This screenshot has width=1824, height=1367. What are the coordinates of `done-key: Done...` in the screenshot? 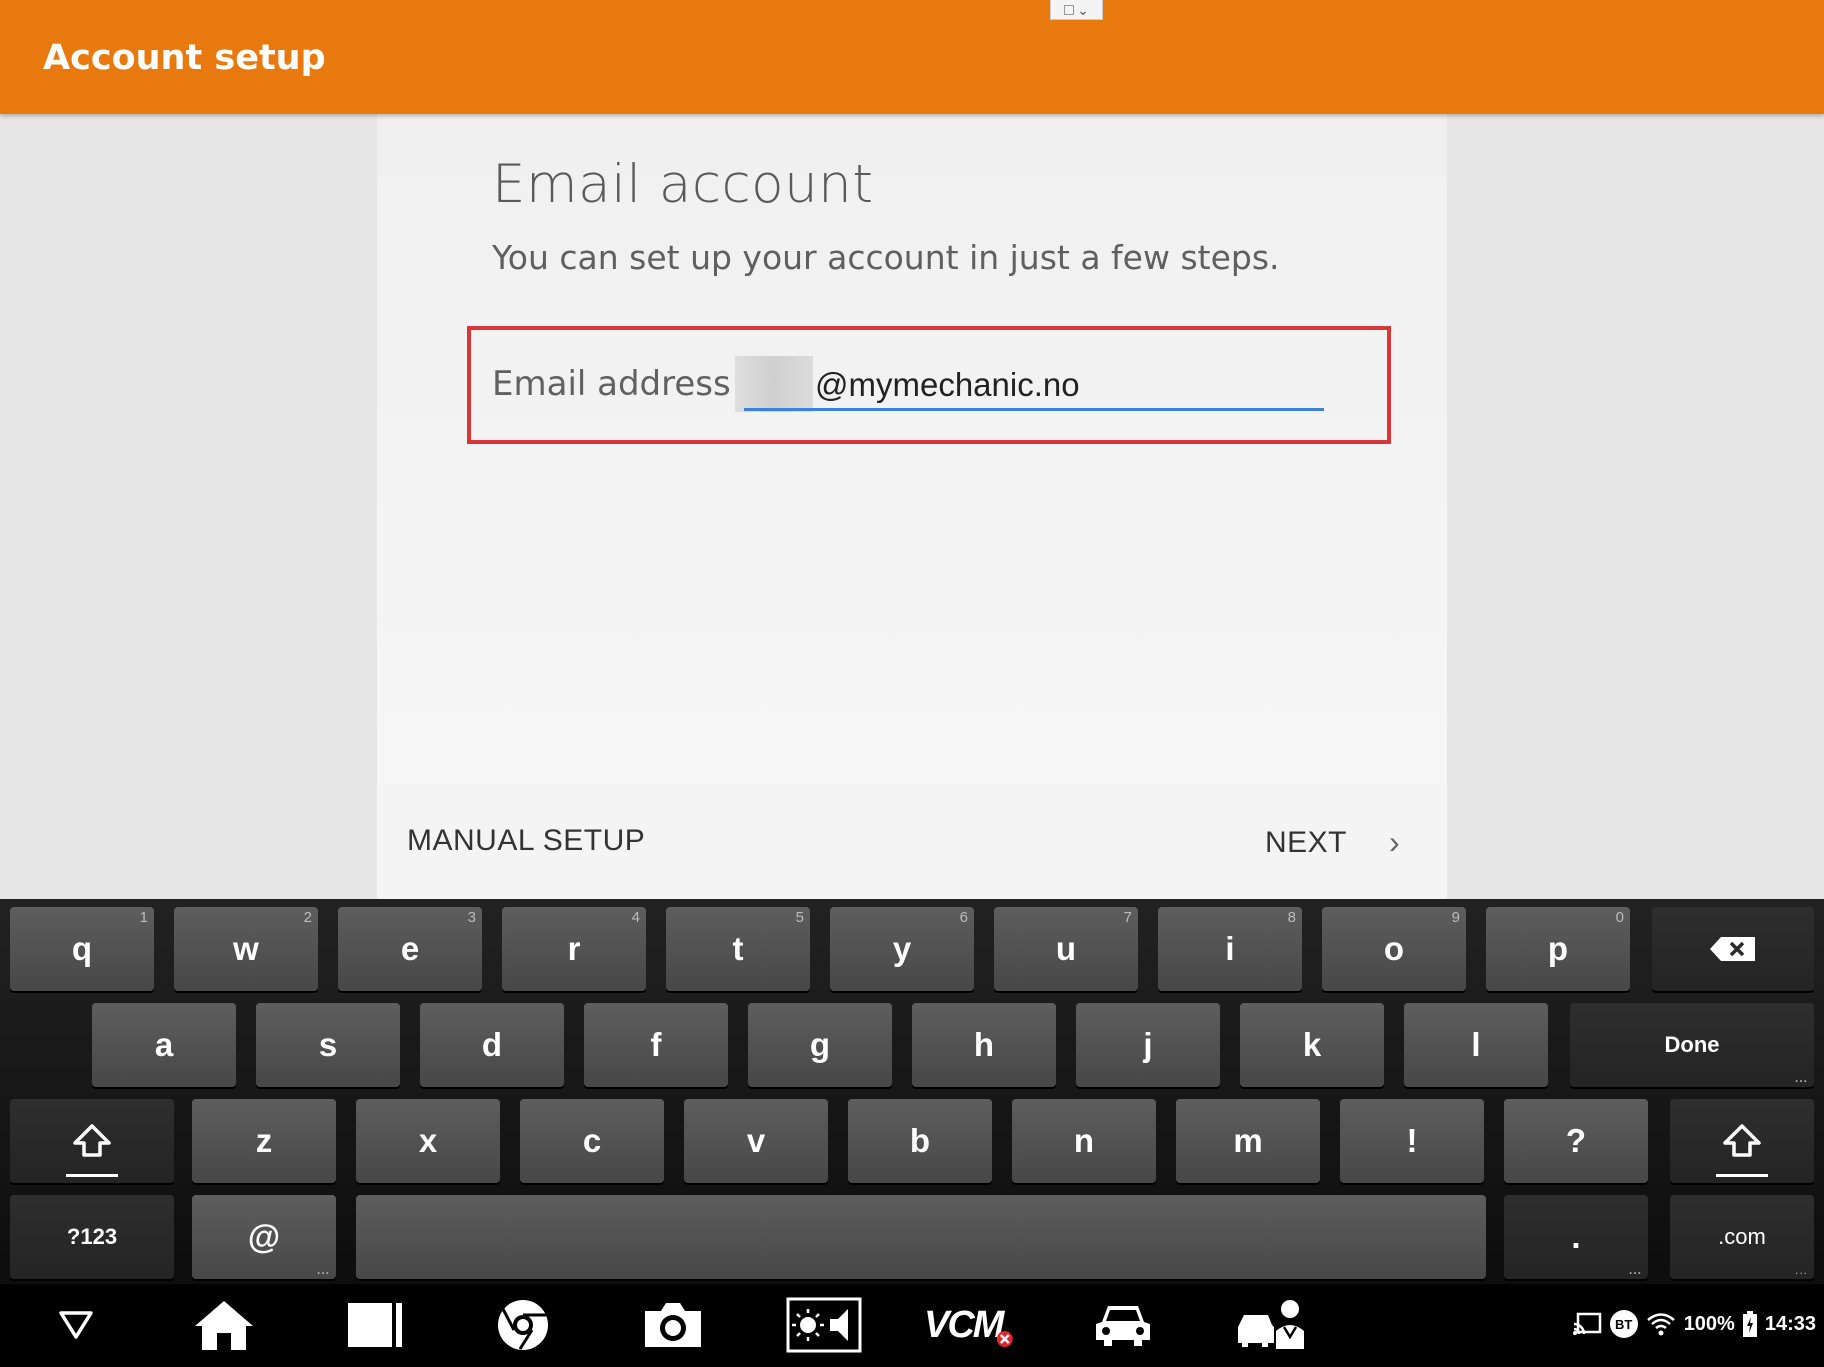 It's located at (1692, 1045).